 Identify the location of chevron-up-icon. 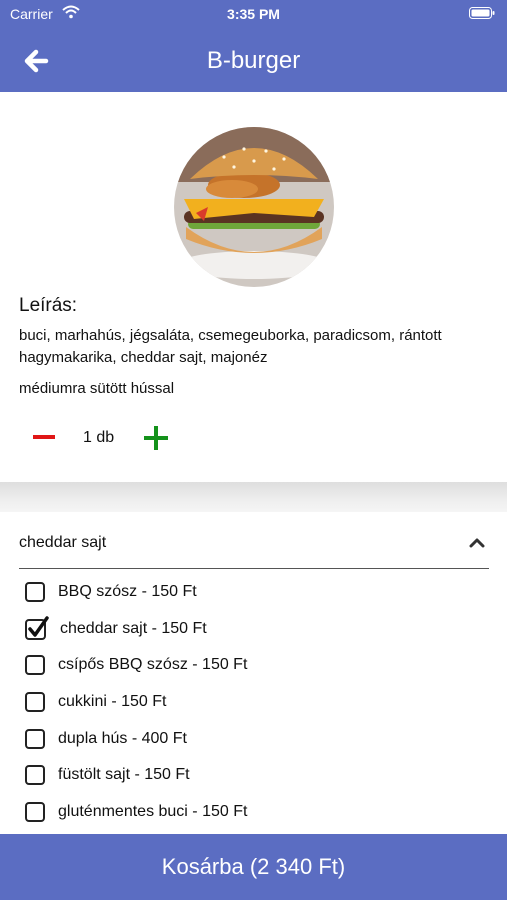
(477, 543).